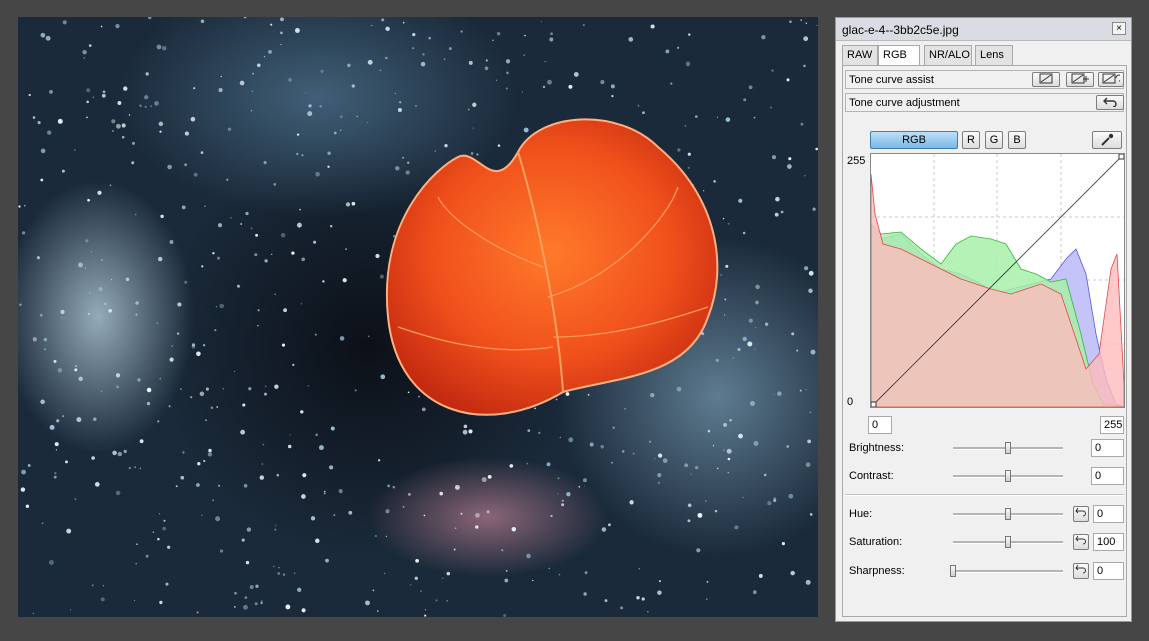 The height and width of the screenshot is (641, 1149). I want to click on reset-tone-curve-button, so click(1110, 102).